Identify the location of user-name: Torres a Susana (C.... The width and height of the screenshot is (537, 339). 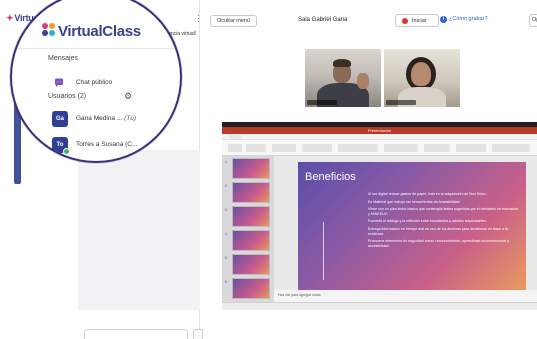
(106, 144).